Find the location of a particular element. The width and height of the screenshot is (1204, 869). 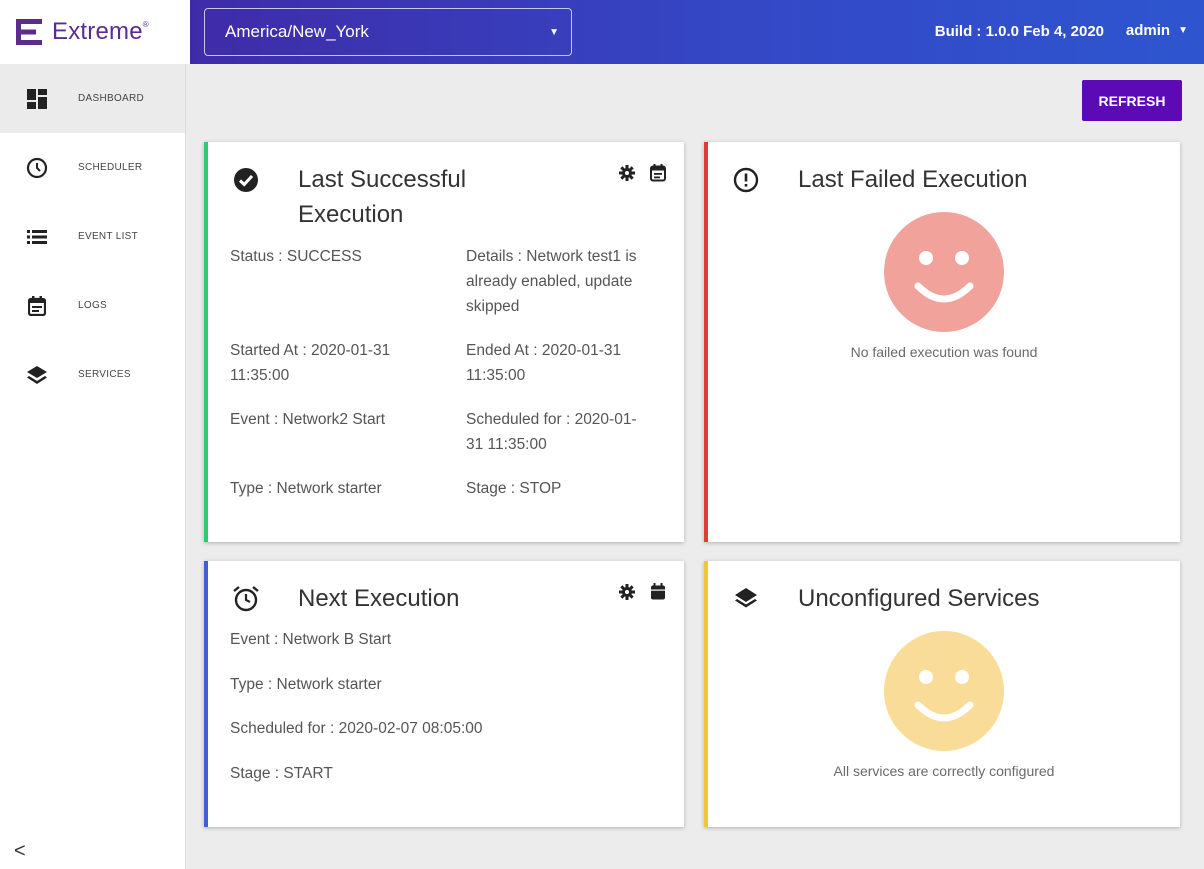

stage-field: Stage : START is located at coordinates (281, 773).